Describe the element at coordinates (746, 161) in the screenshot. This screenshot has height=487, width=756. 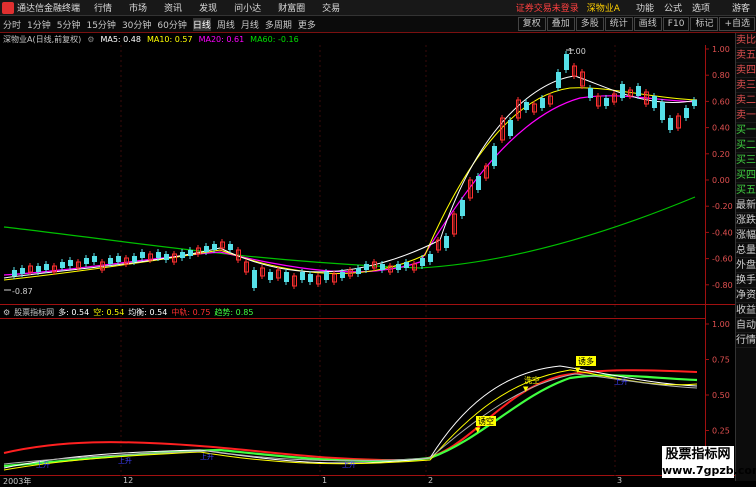
I see `quote-label: 买三` at that location.